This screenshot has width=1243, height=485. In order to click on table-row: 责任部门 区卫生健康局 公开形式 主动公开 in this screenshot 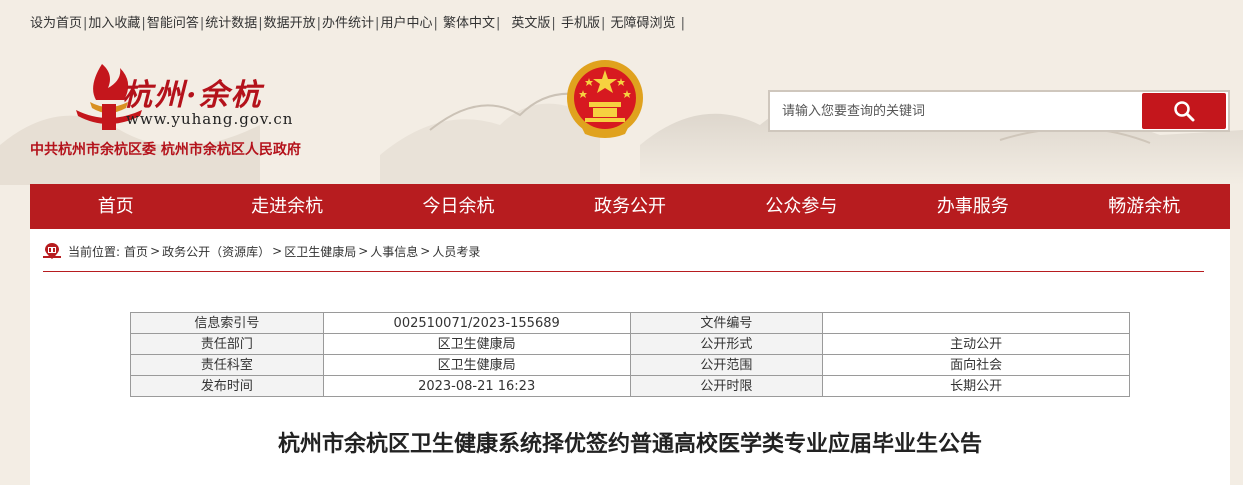, I will do `click(630, 344)`.